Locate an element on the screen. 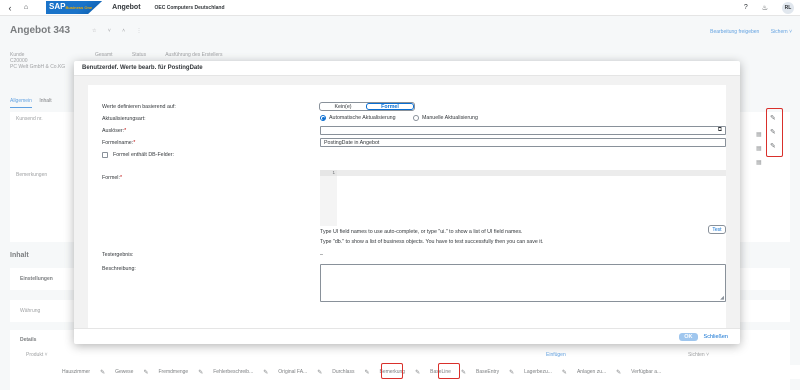 The width and height of the screenshot is (800, 390). side-pencils: ✎ ✎ ✎ is located at coordinates (773, 133).